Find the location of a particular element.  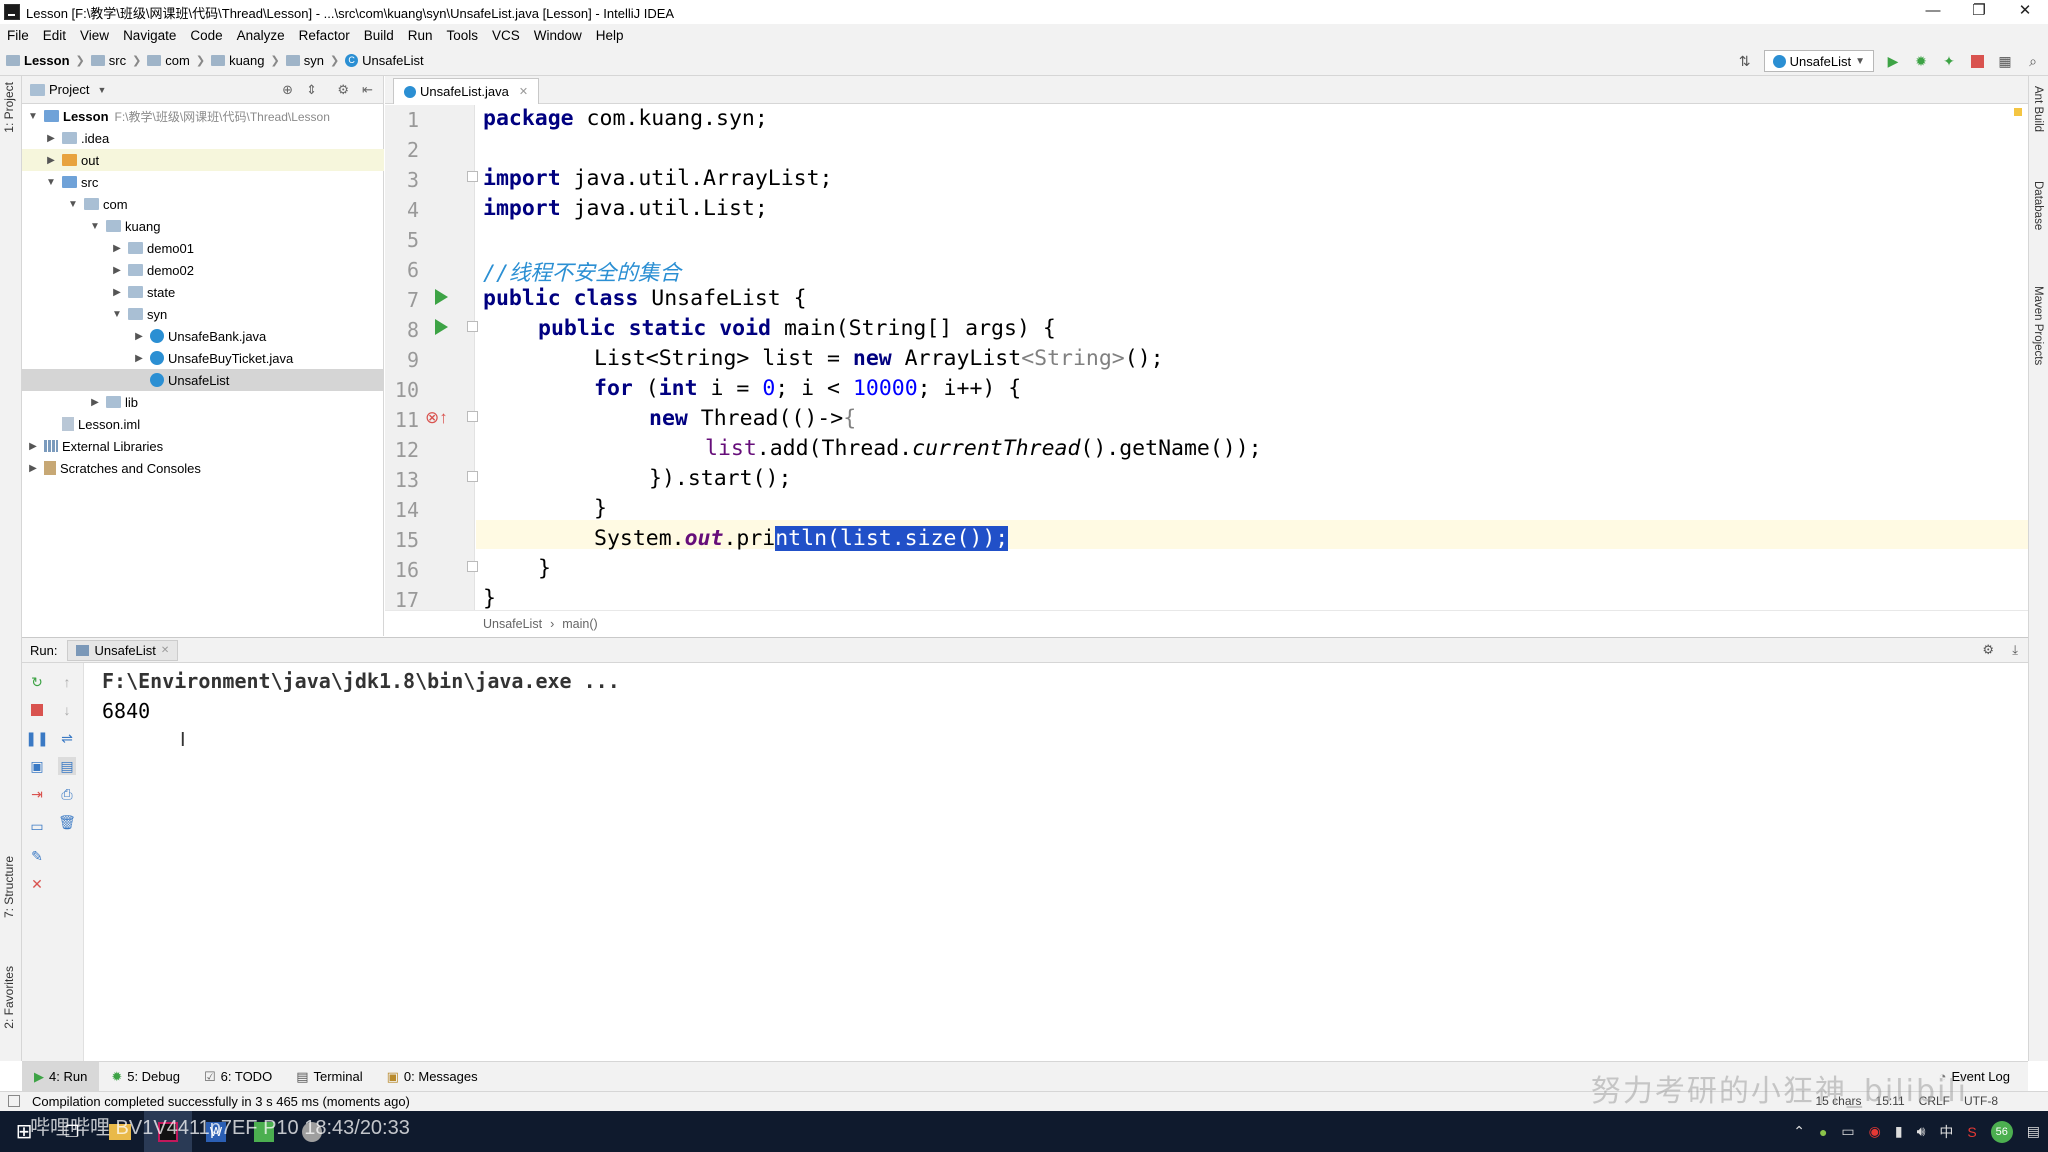

debug-icon: ✹ is located at coordinates (1921, 61).